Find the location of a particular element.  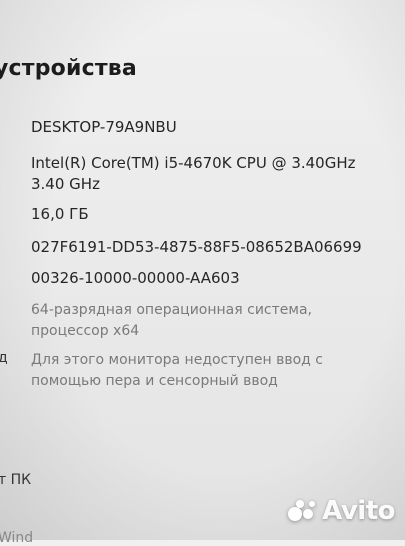

ram-value: 16,0 ГБ is located at coordinates (60, 214).